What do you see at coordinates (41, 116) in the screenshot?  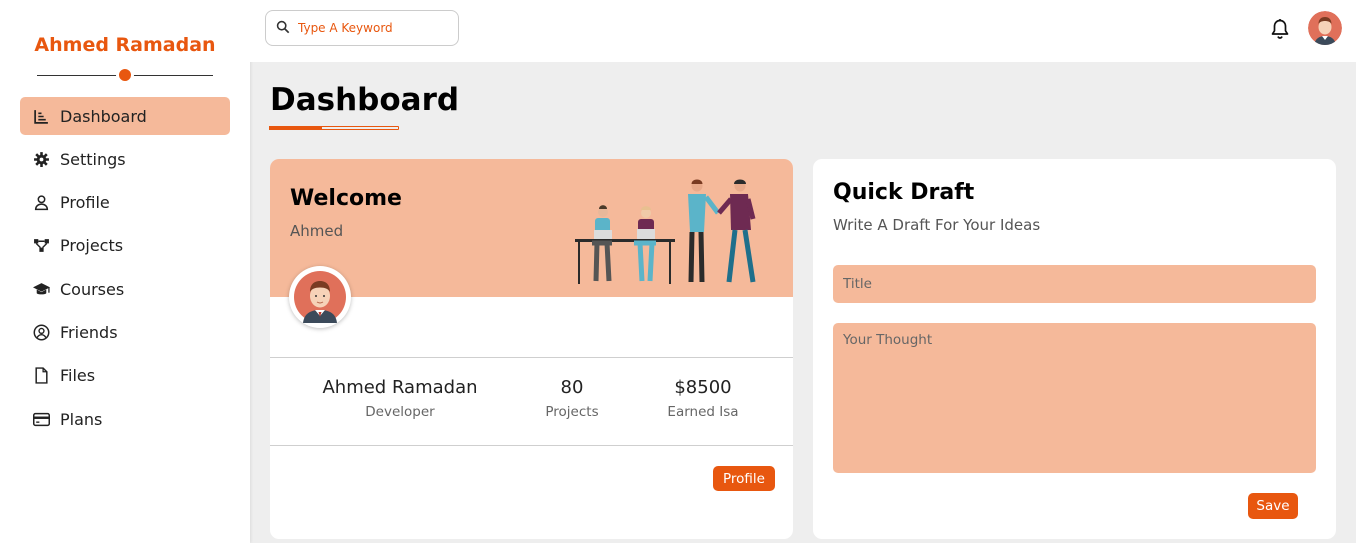 I see `chart-icon` at bounding box center [41, 116].